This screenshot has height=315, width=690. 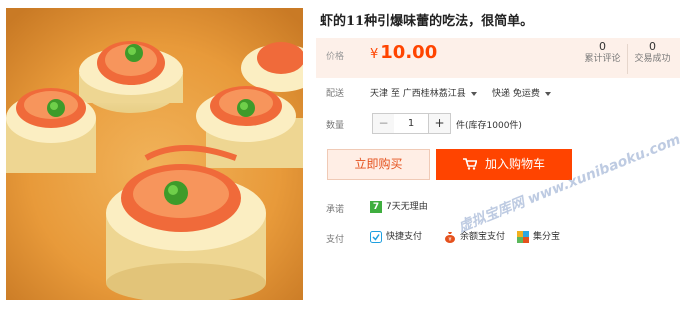 I want to click on price-label: 价格, so click(x=335, y=57).